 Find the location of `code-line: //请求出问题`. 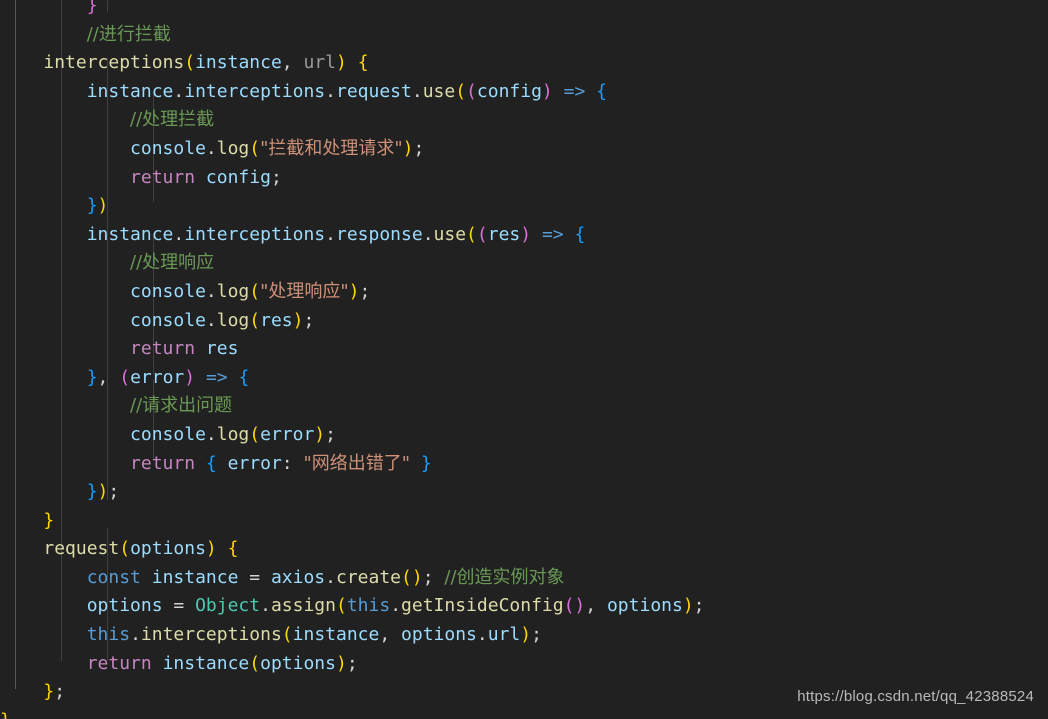

code-line: //请求出问题 is located at coordinates (181, 406).